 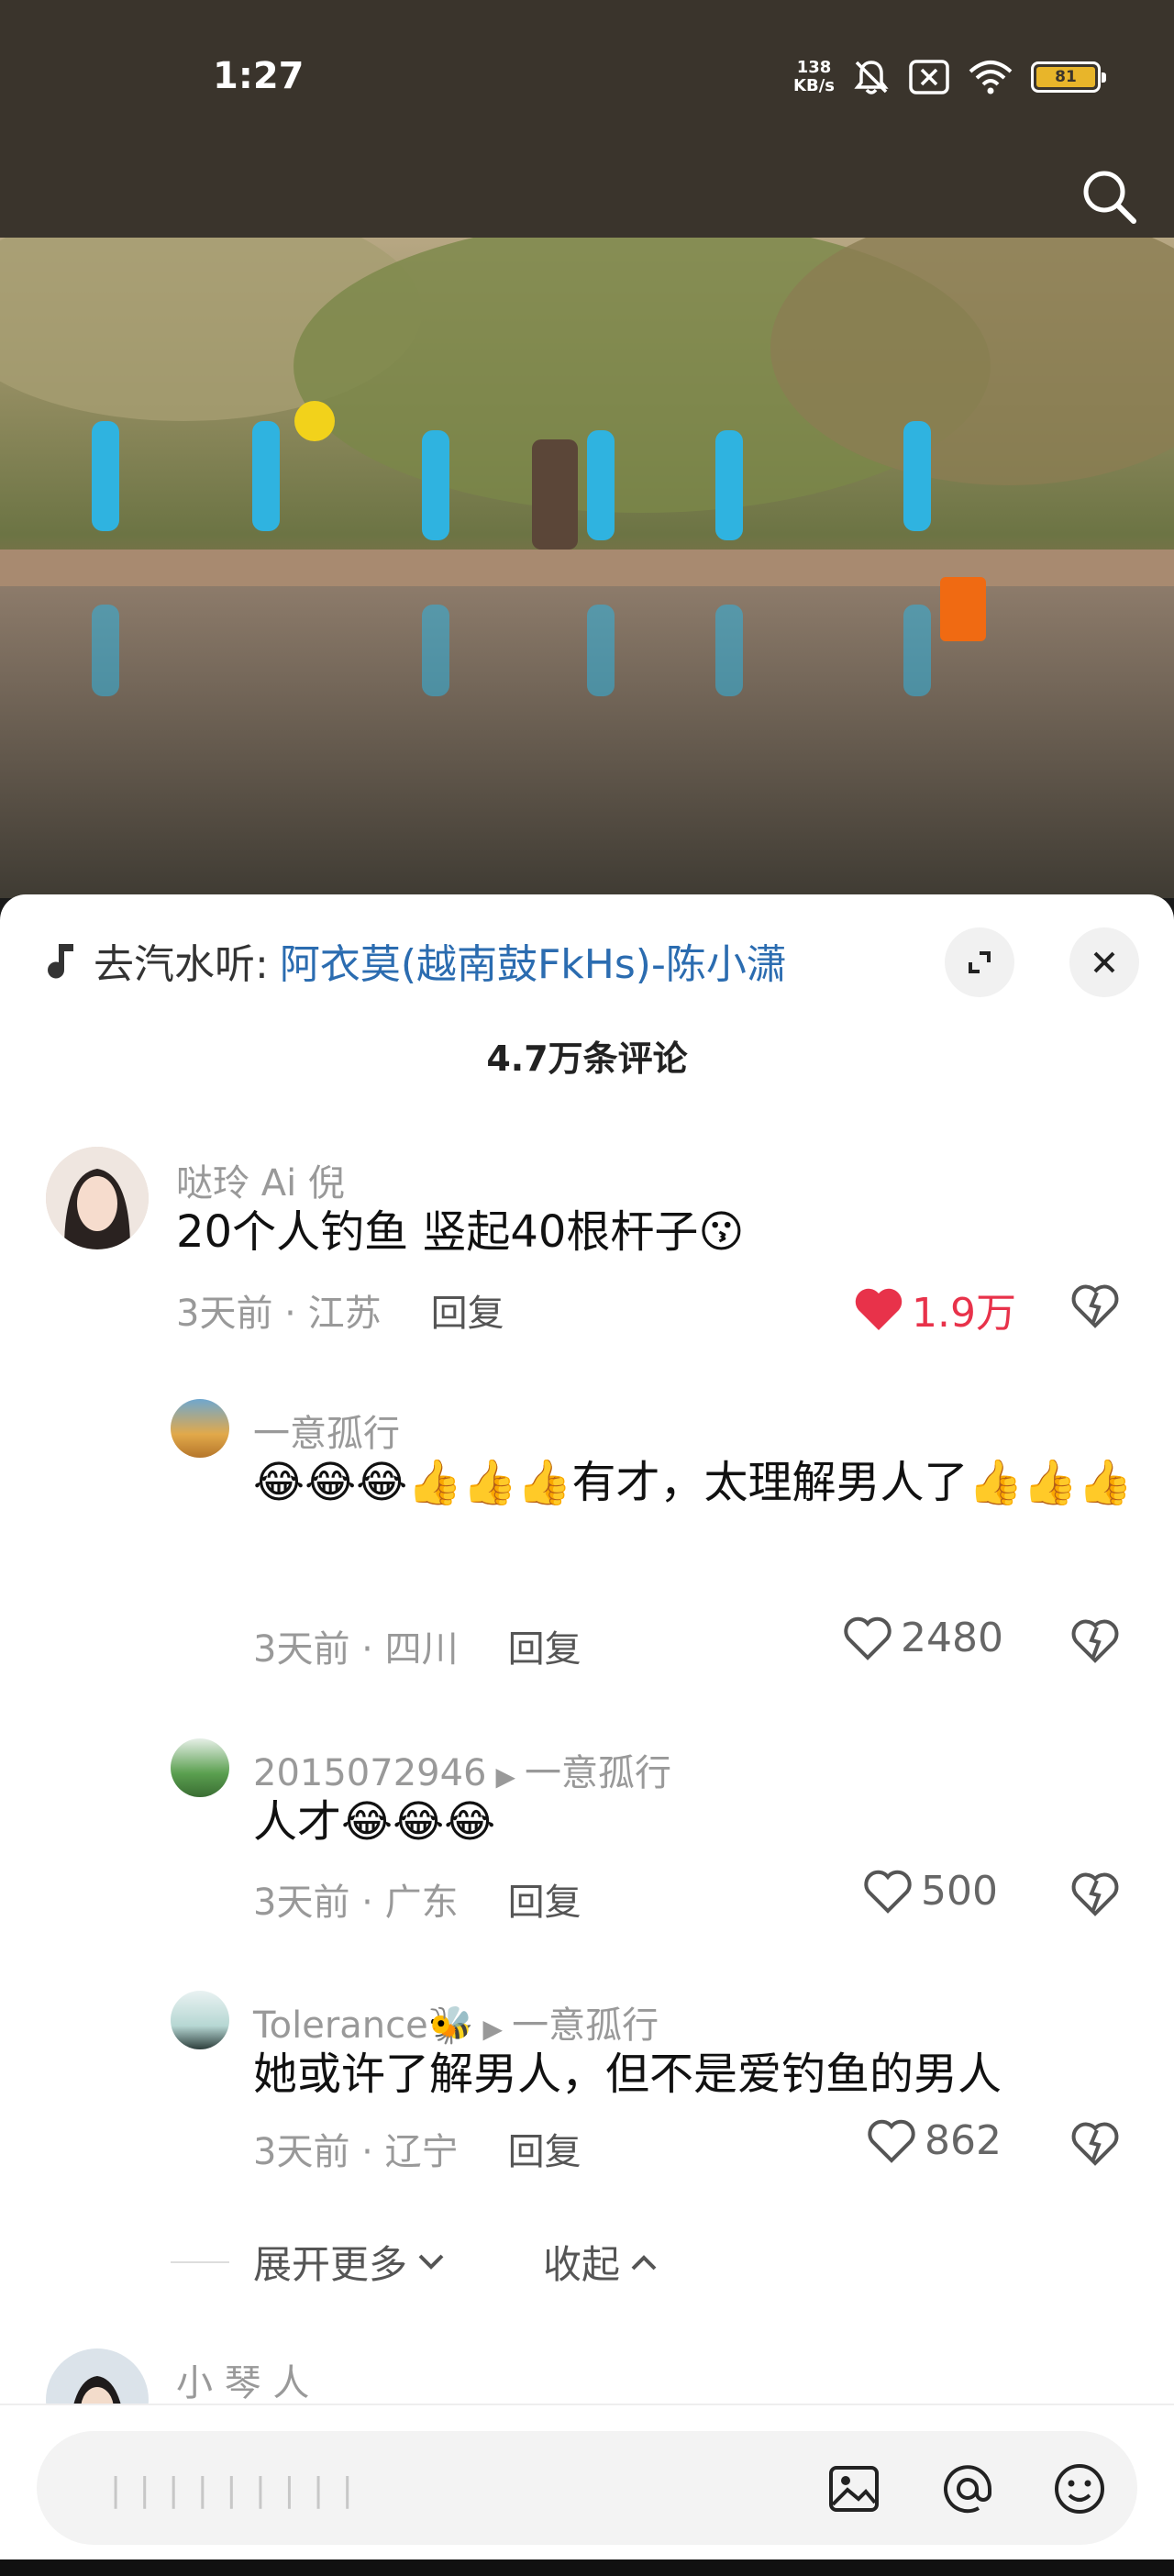 What do you see at coordinates (1109, 197) in the screenshot?
I see `search-icon` at bounding box center [1109, 197].